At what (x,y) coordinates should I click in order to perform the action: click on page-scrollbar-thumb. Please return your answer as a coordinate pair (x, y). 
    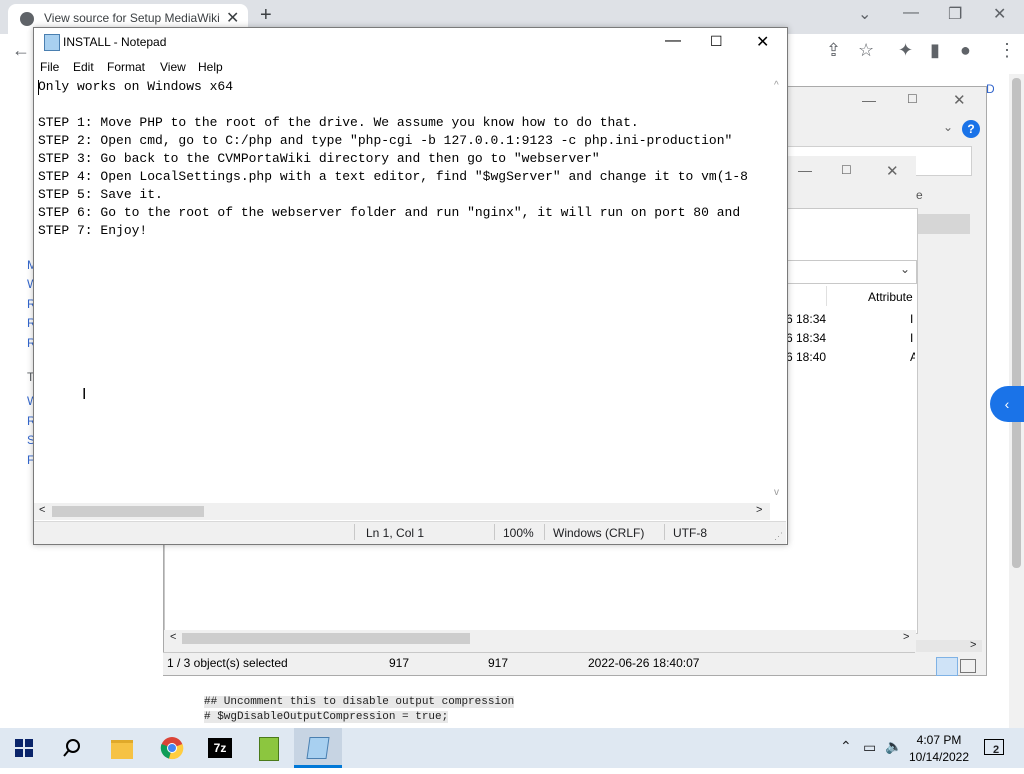
    Looking at the image, I should click on (1016, 323).